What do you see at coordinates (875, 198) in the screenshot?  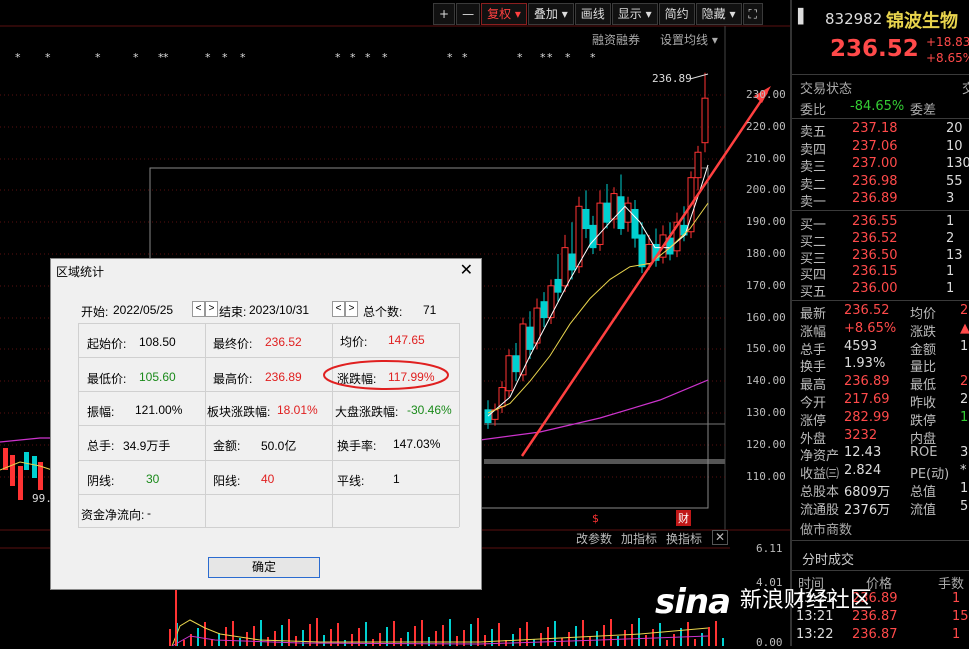 I see `sell-price: 236.89` at bounding box center [875, 198].